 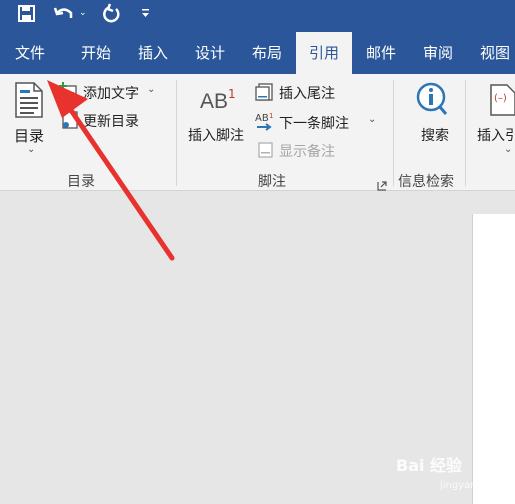 What do you see at coordinates (216, 135) in the screenshot?
I see `insert-footnote-label: 插入脚注` at bounding box center [216, 135].